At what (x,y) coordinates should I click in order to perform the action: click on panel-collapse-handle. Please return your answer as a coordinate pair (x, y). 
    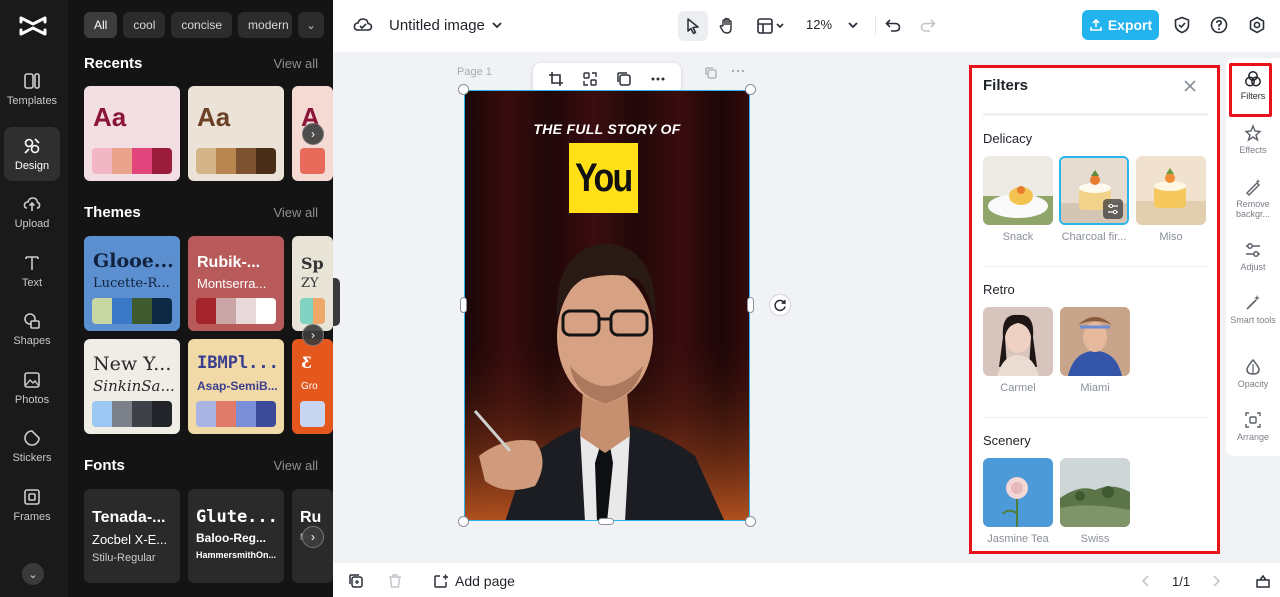
    Looking at the image, I should click on (336, 302).